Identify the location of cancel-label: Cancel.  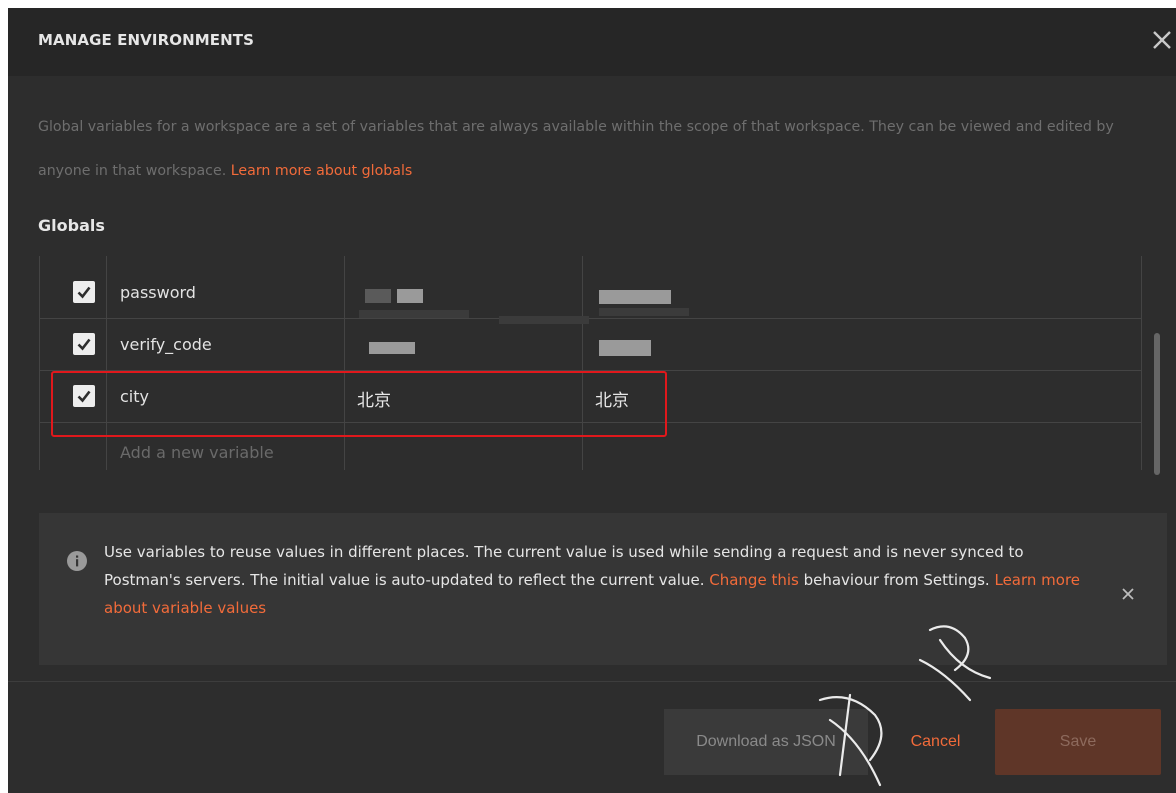
(935, 741).